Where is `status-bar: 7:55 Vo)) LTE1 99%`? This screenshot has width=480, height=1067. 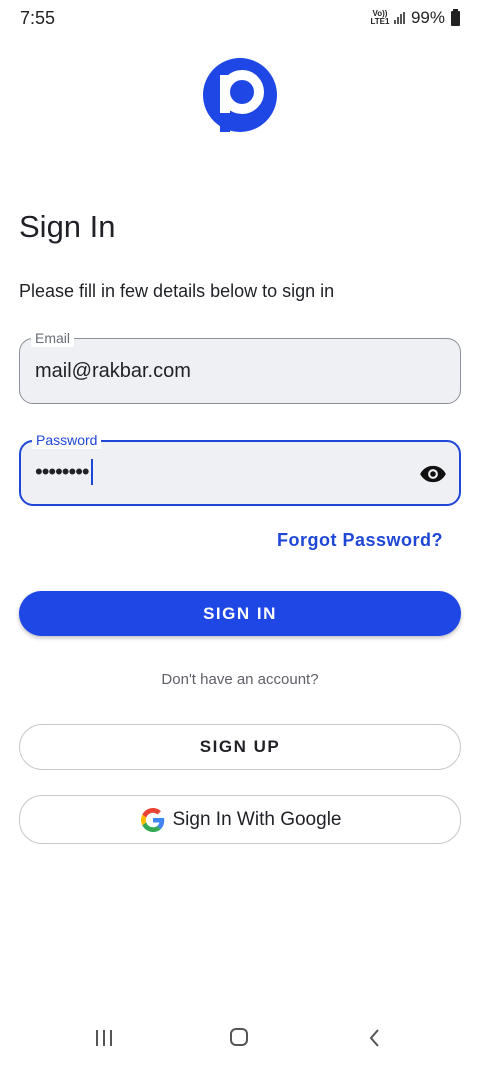
status-bar: 7:55 Vo)) LTE1 99% is located at coordinates (240, 19).